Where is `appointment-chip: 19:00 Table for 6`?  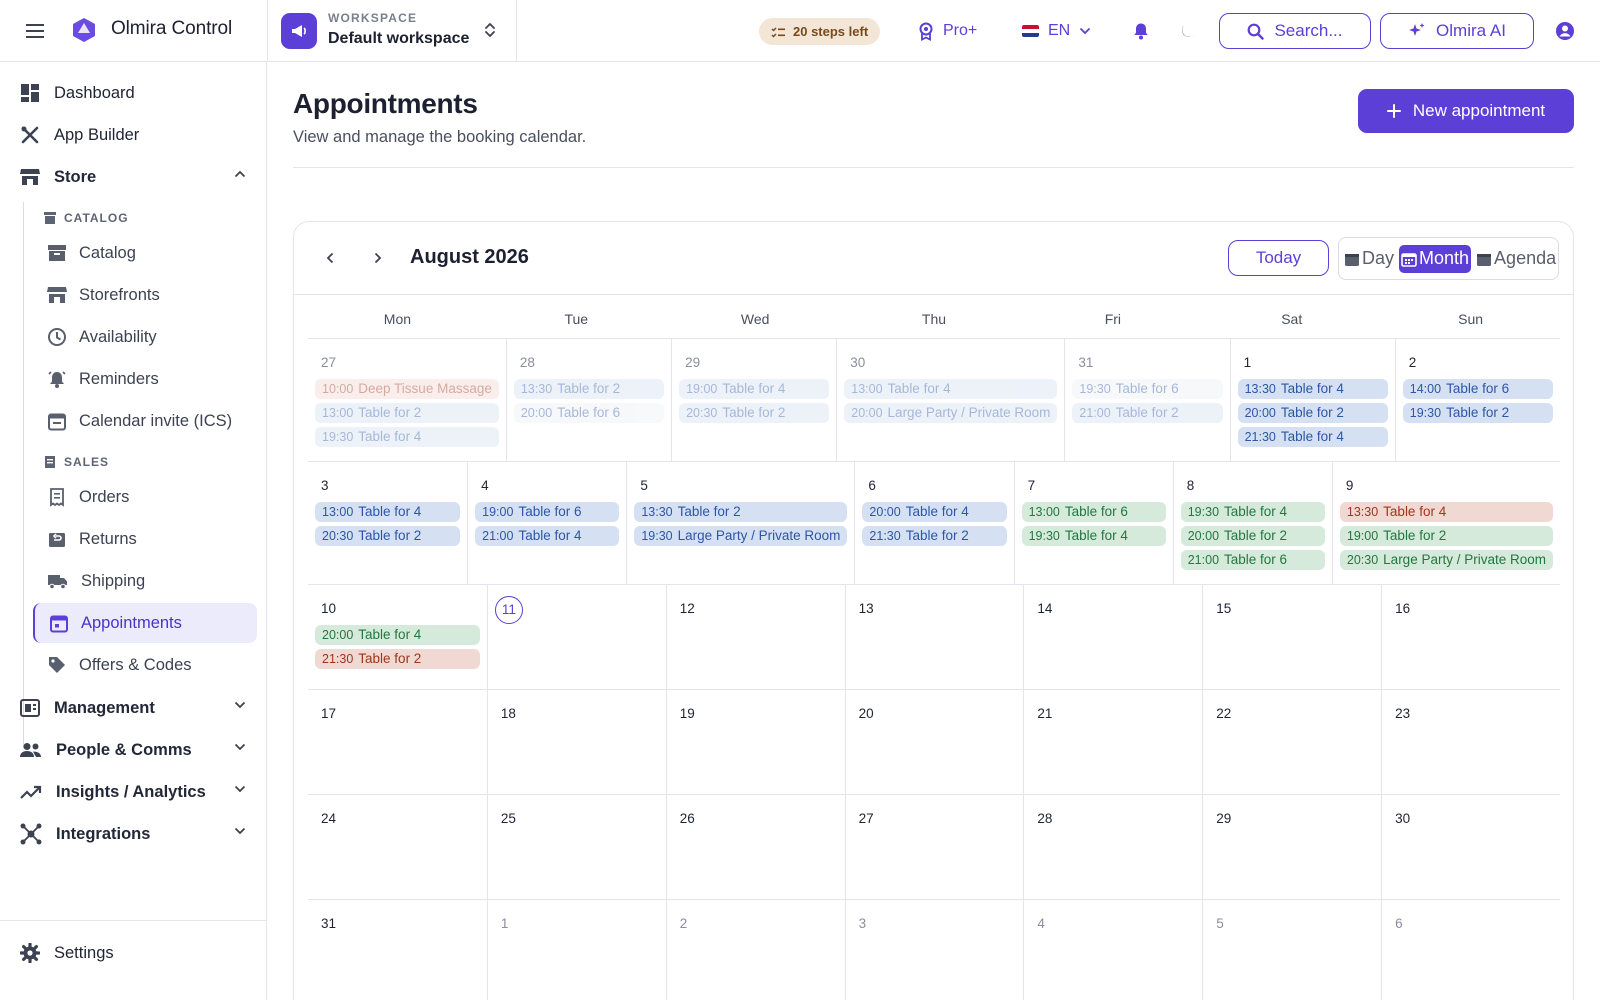
appointment-chip: 19:00 Table for 6 is located at coordinates (547, 512).